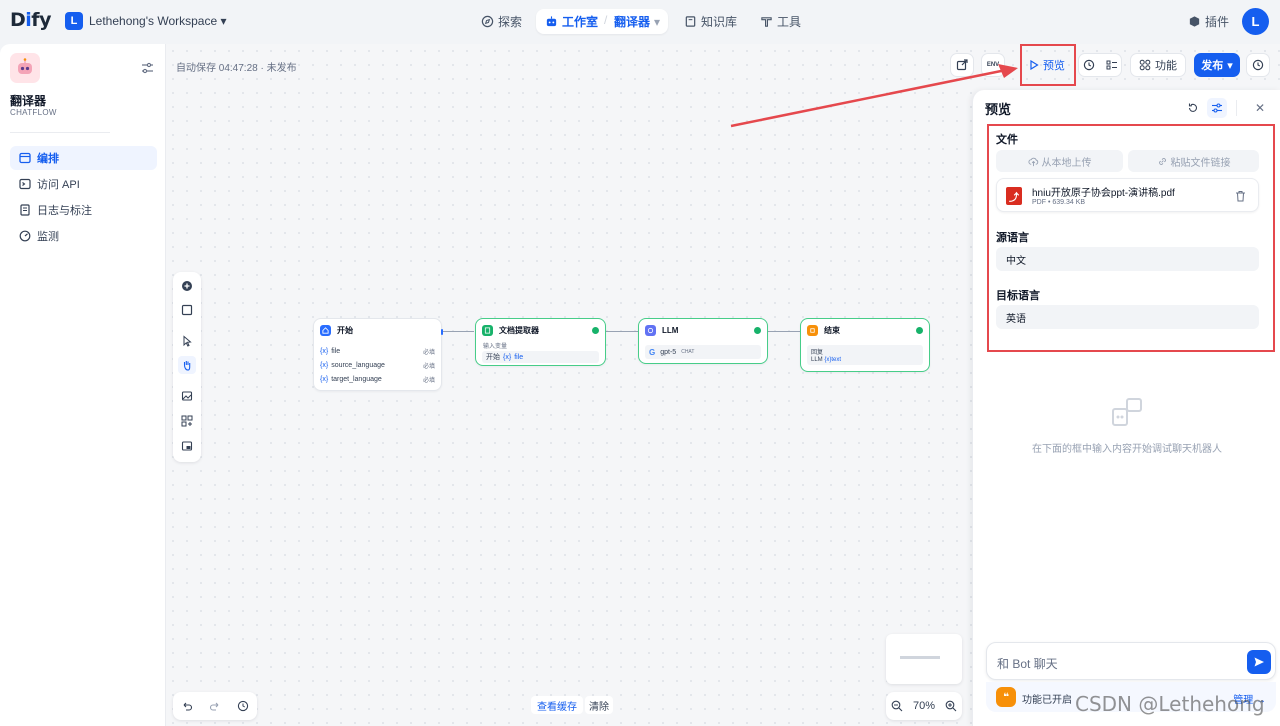  What do you see at coordinates (599, 705) in the screenshot?
I see `clear-button: 清除` at bounding box center [599, 705].